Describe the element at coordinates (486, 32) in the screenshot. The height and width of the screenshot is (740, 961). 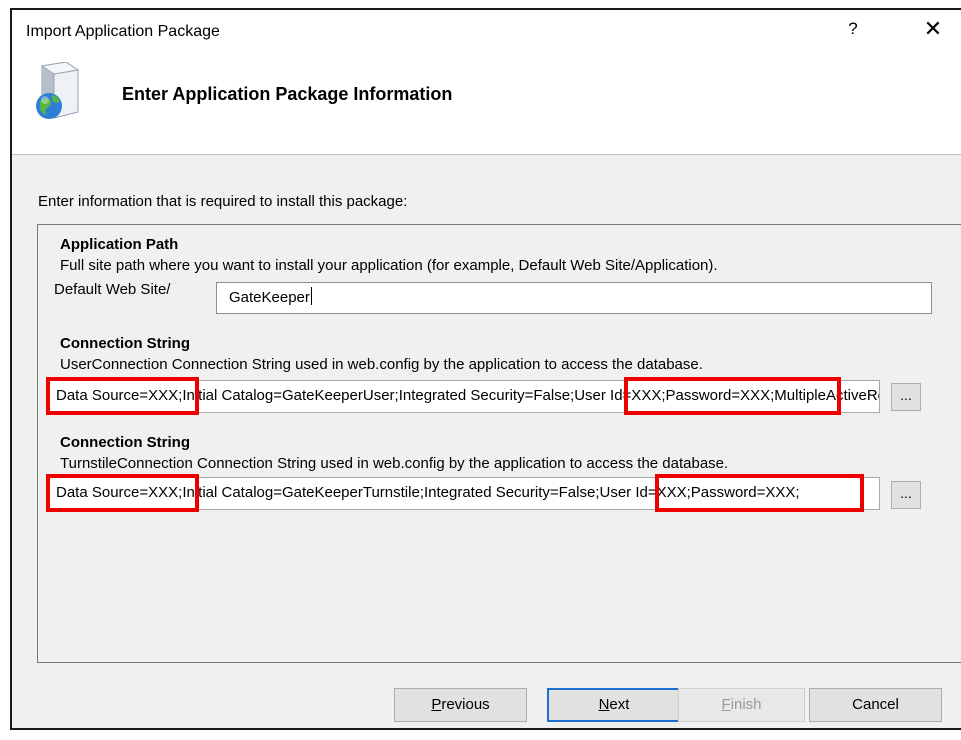
I see `title-bar: Import Application Package ? ✕` at that location.